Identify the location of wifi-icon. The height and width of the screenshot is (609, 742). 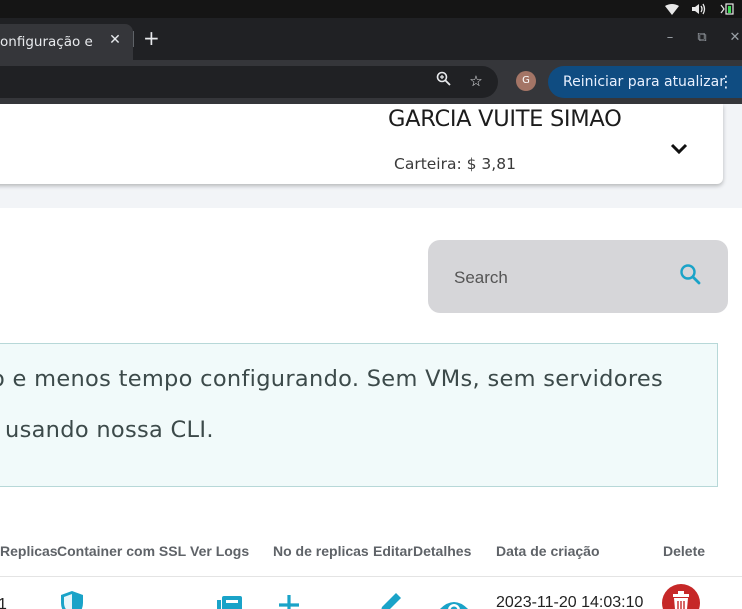
(672, 9).